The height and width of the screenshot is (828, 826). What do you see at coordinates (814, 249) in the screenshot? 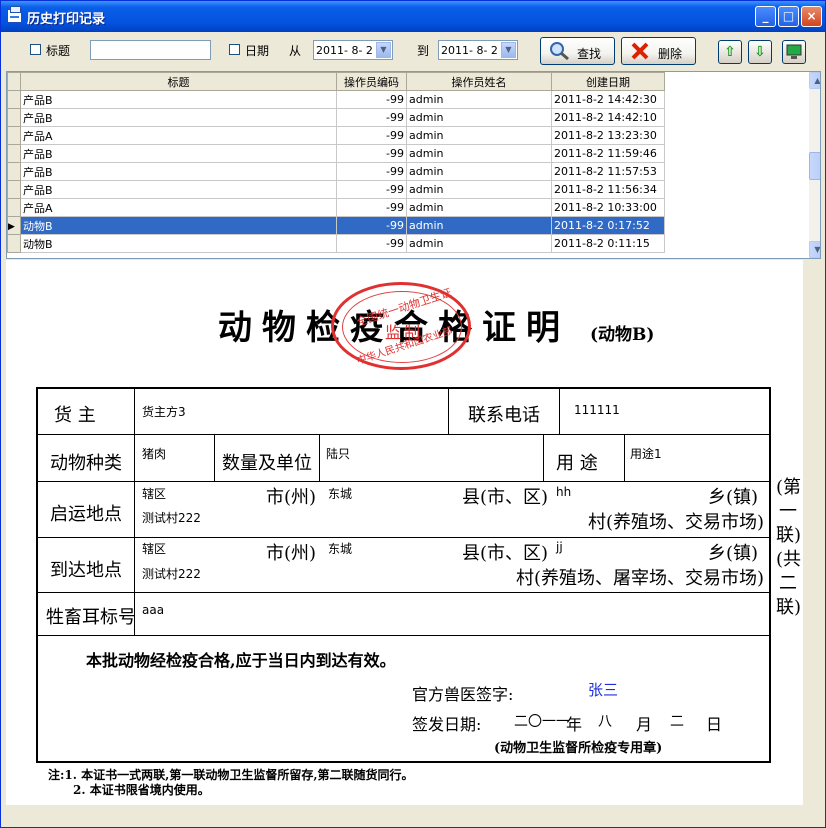
I see `scroll-down-icon: ▼` at bounding box center [814, 249].